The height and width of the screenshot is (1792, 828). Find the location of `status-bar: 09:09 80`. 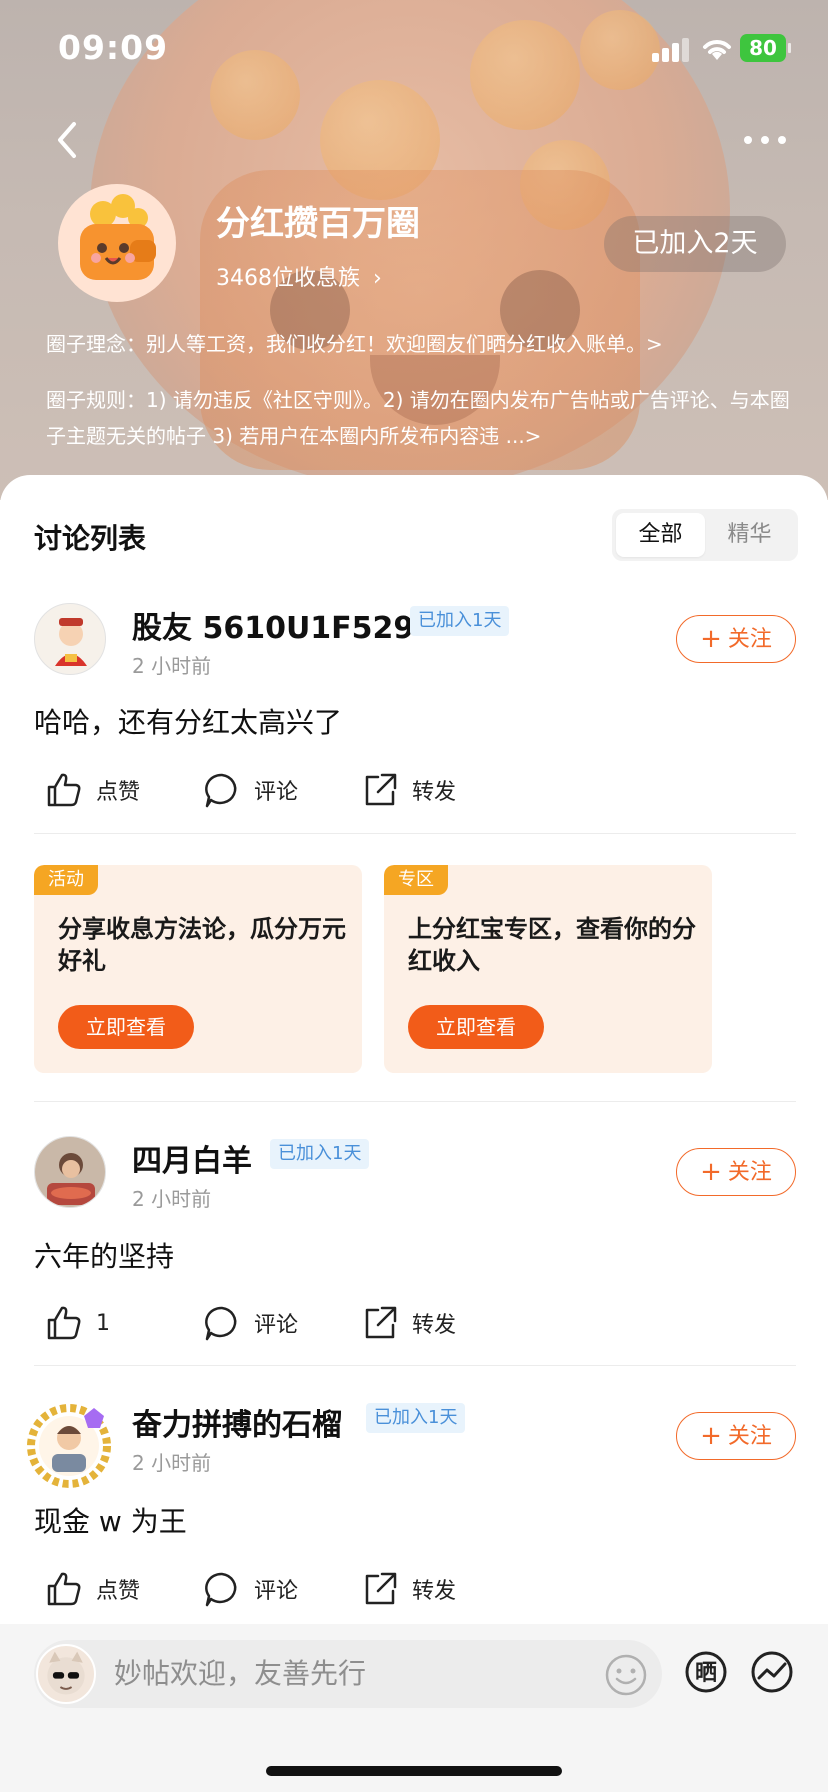

status-bar: 09:09 80 is located at coordinates (414, 50).